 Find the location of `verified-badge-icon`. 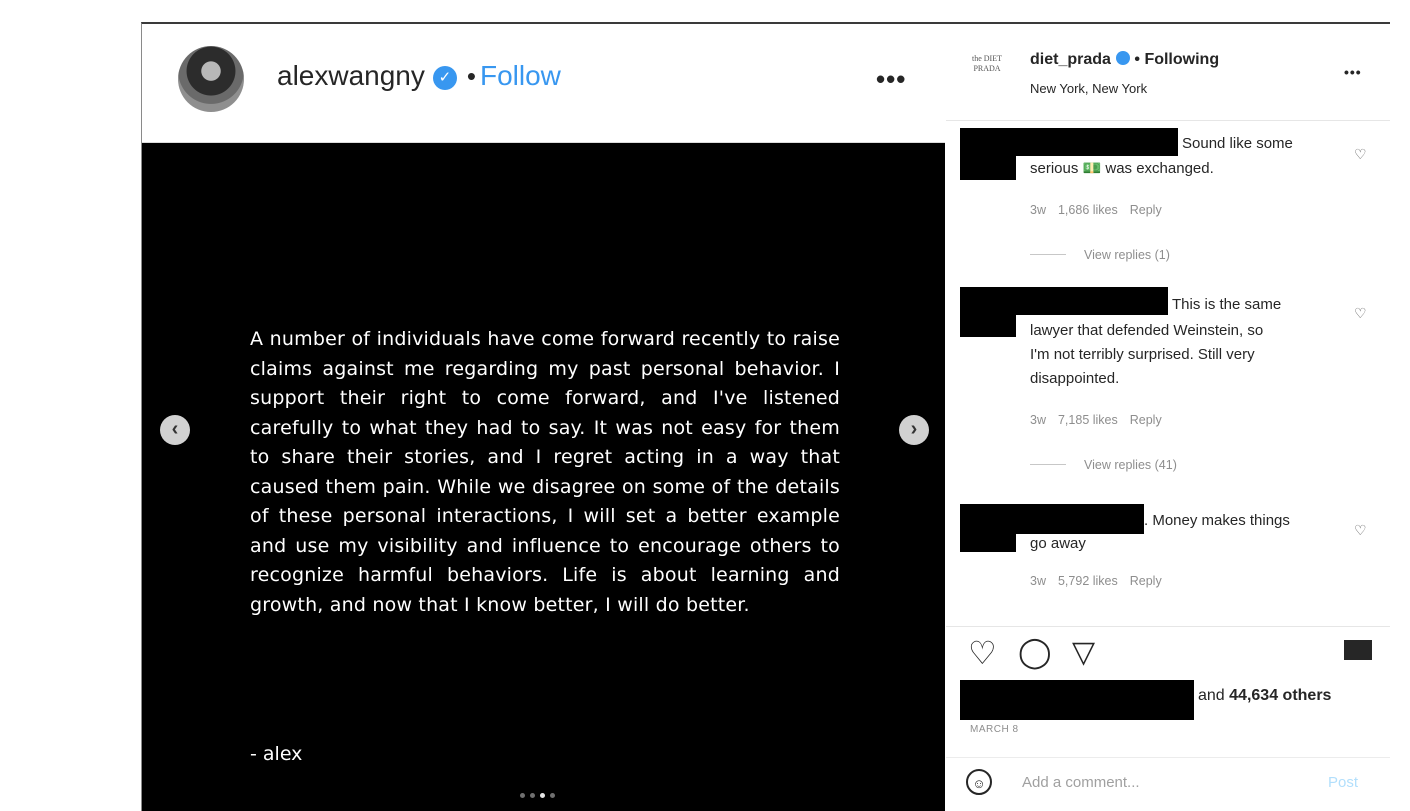

verified-badge-icon is located at coordinates (1122, 58).